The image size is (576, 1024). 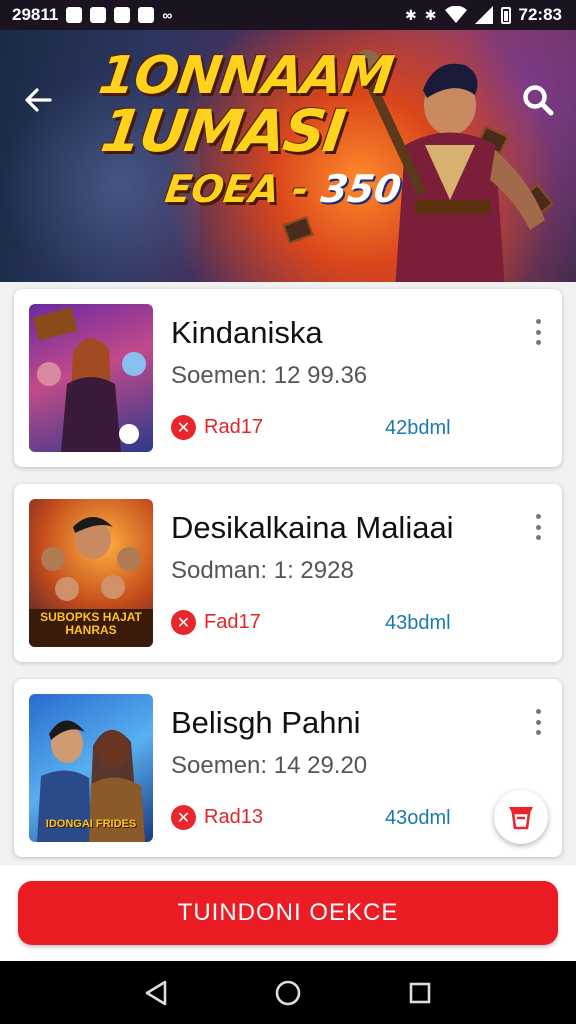 What do you see at coordinates (288, 15) in the screenshot?
I see `status-bar: 29811 ∞ ✱ ✱ 72:83` at bounding box center [288, 15].